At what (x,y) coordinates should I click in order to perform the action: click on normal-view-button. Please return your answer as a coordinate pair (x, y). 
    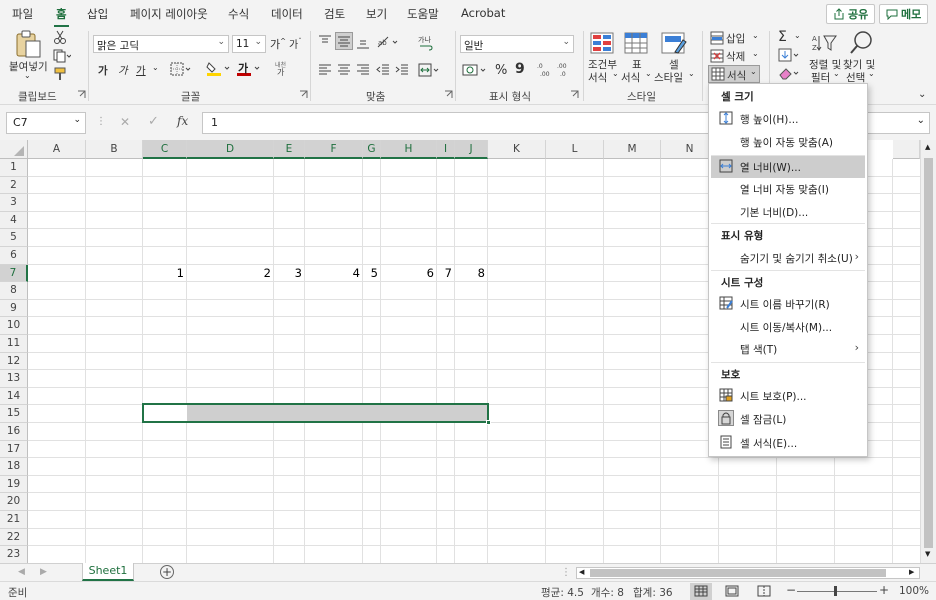
    Looking at the image, I should click on (701, 591).